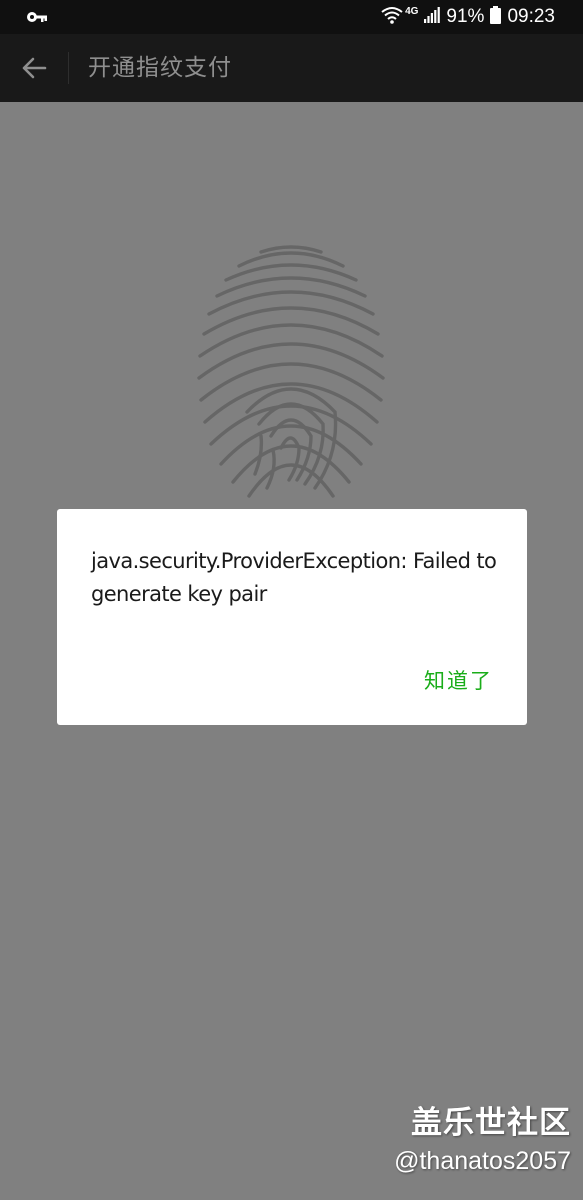 The image size is (583, 1200). I want to click on signal-icon, so click(432, 17).